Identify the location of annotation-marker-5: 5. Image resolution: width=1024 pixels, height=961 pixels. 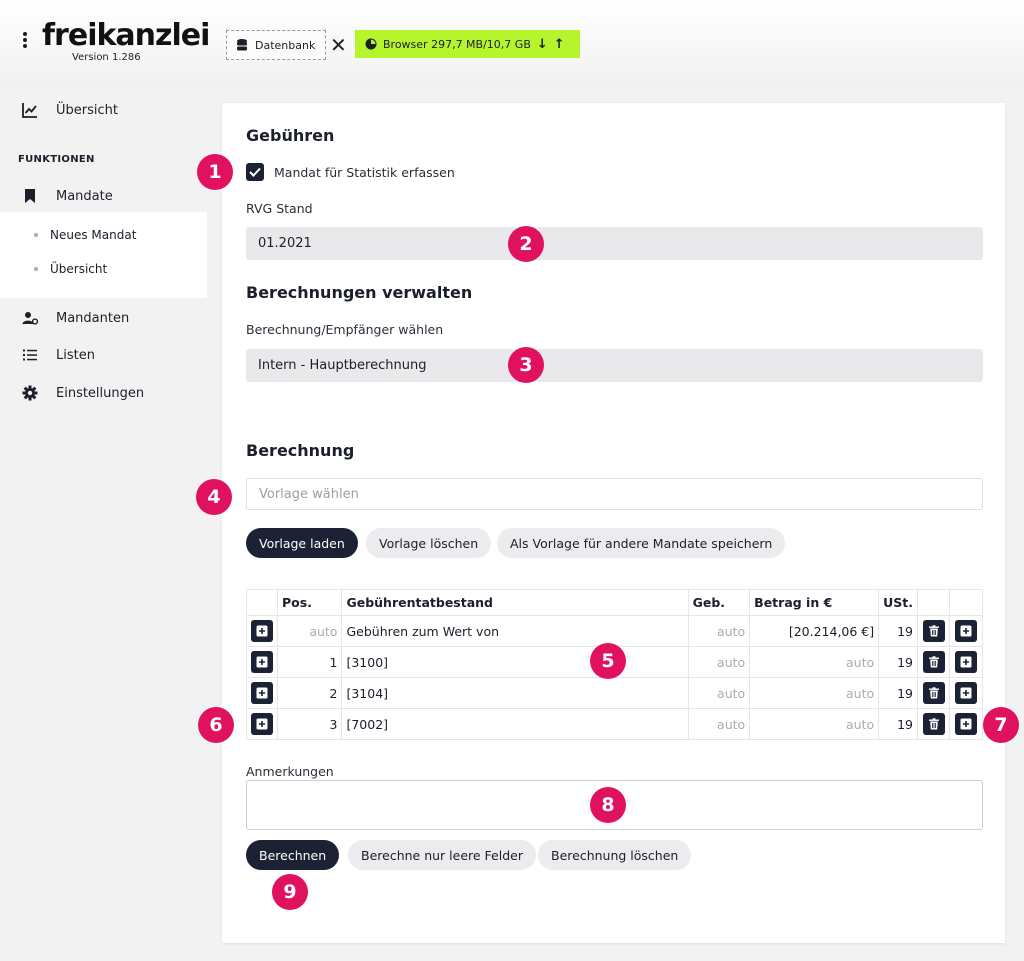
(608, 661).